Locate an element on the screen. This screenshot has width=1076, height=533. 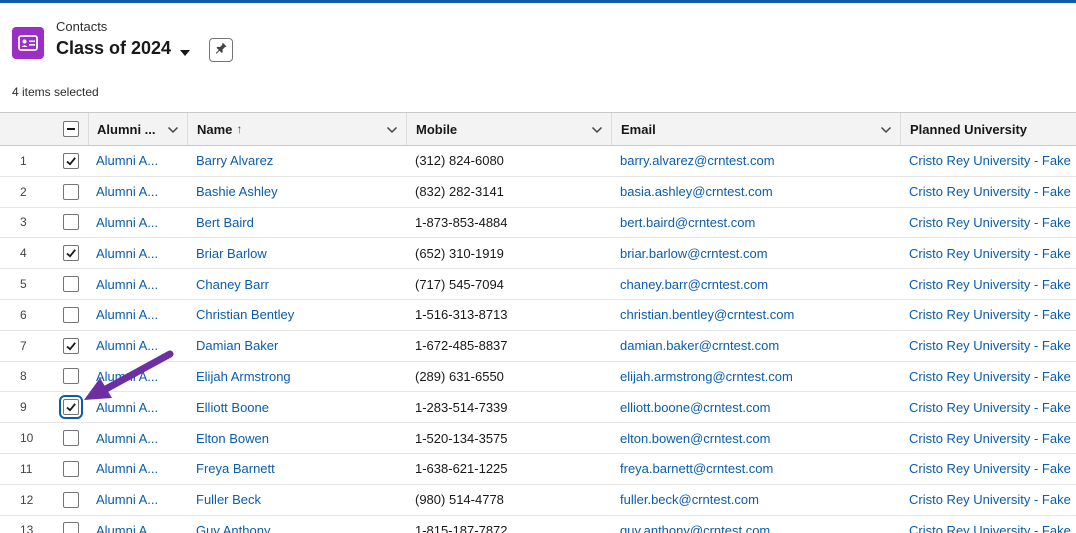
contact-name-link: Bashie Ashley is located at coordinates (296, 192).